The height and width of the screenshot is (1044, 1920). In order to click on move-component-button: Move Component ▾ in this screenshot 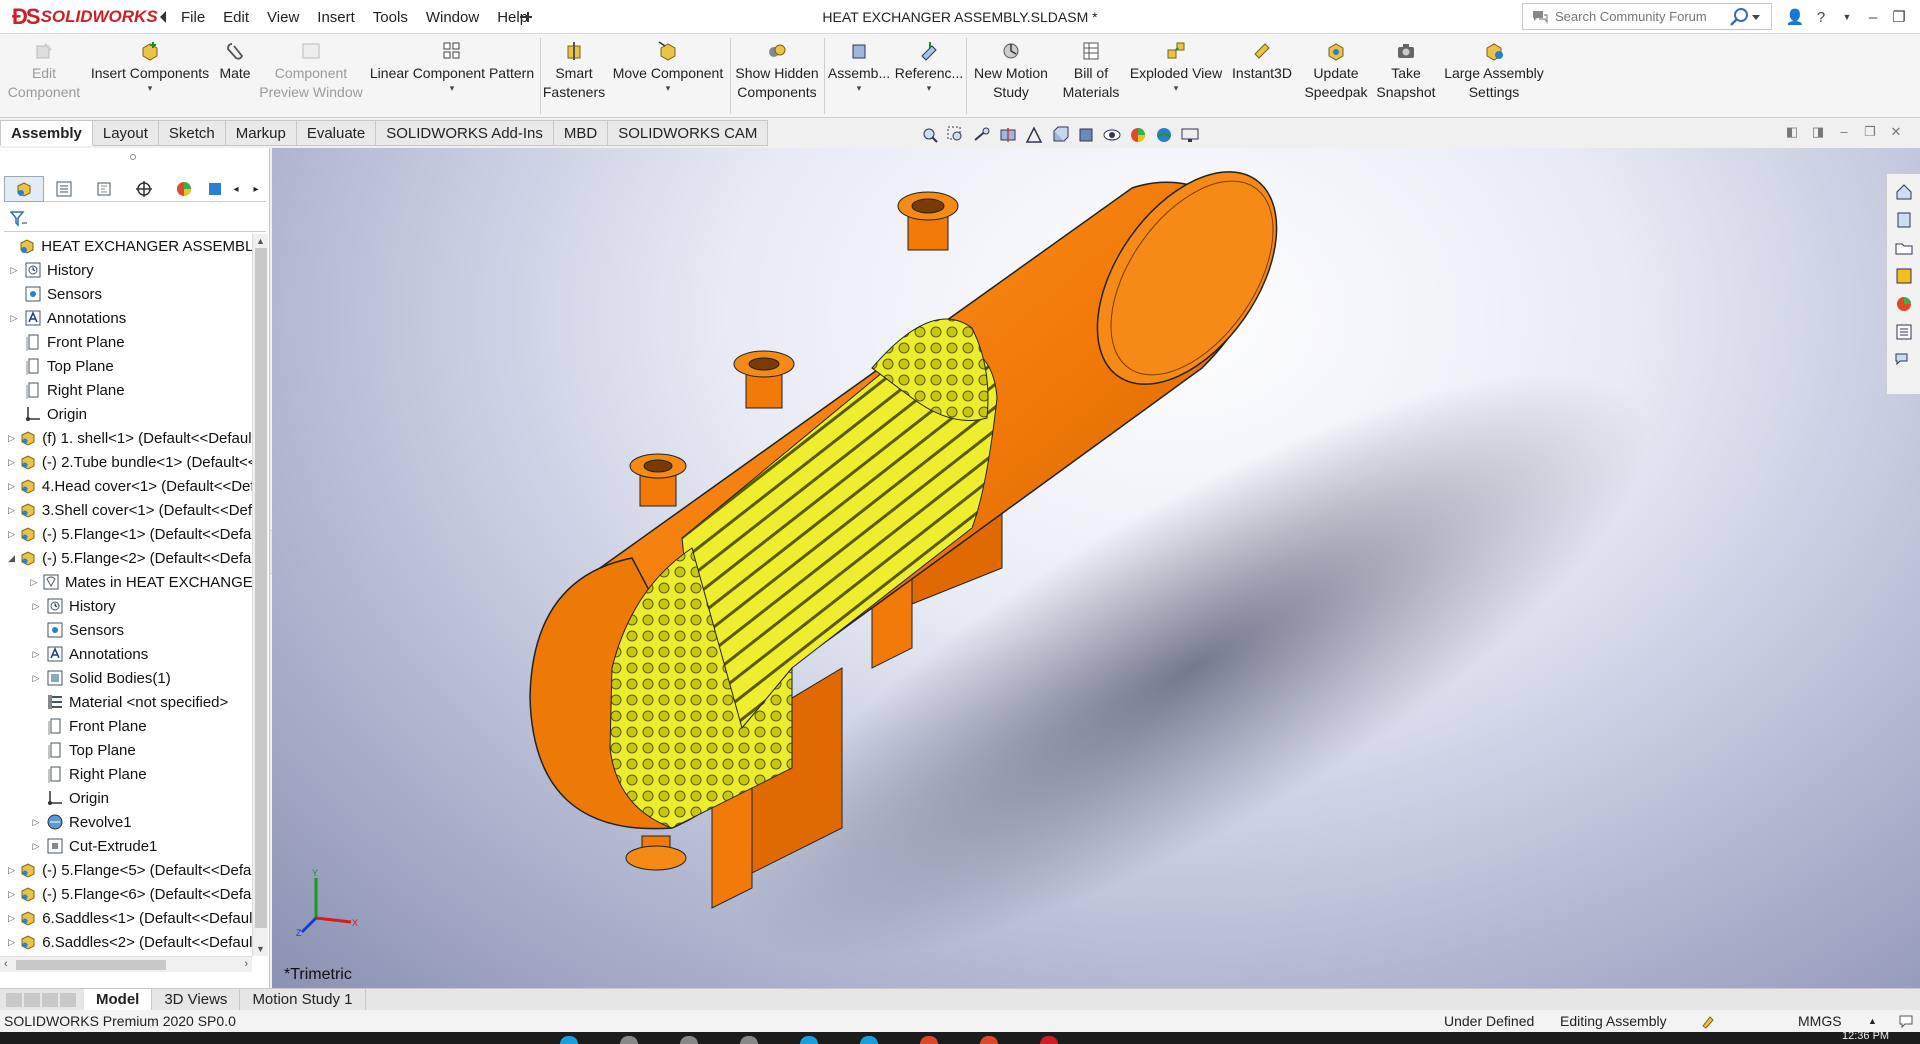, I will do `click(668, 77)`.